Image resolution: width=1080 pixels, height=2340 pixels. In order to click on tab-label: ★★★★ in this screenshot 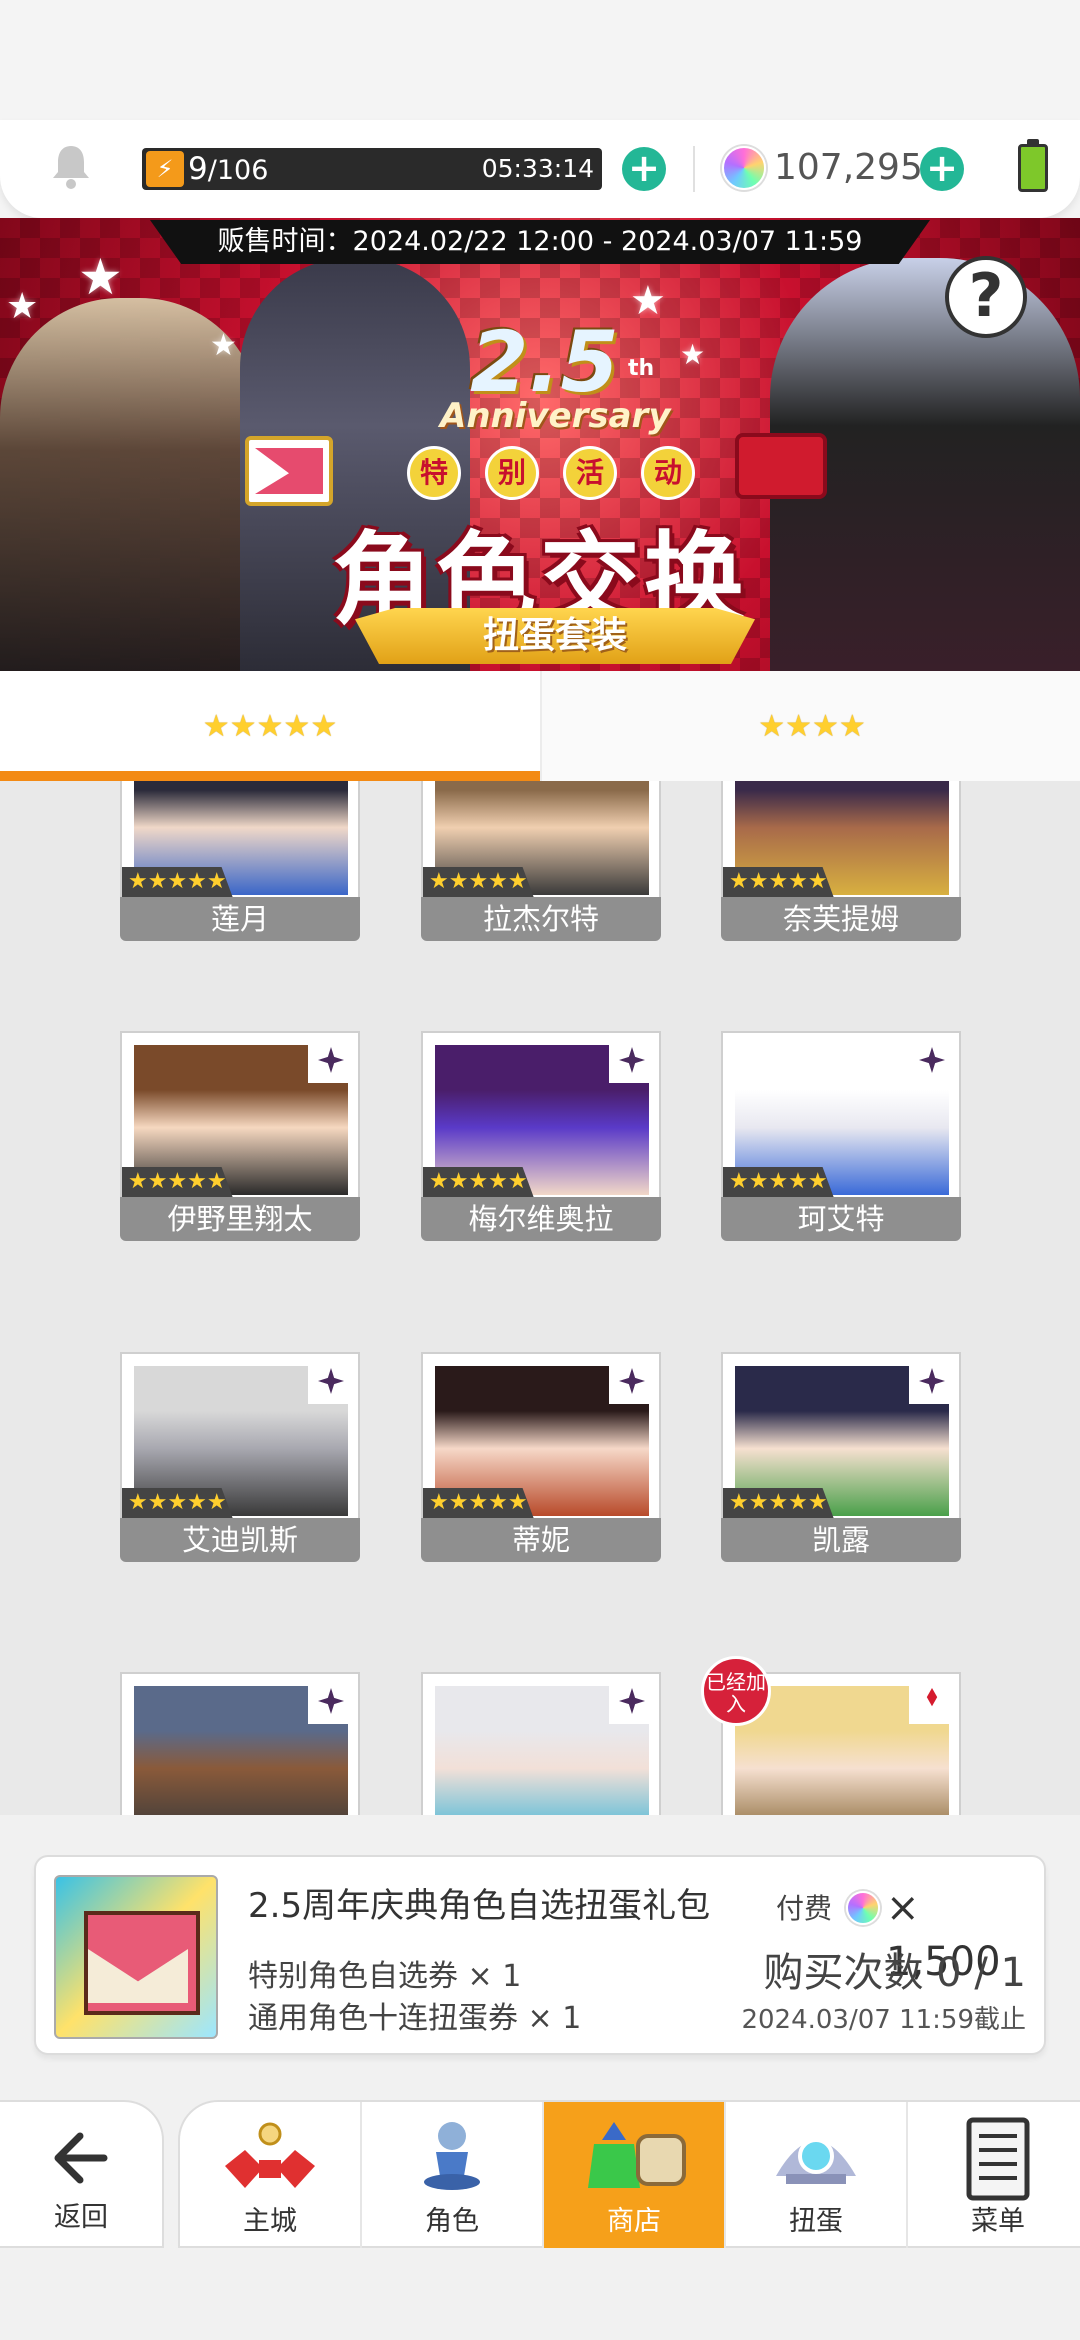, I will do `click(812, 726)`.